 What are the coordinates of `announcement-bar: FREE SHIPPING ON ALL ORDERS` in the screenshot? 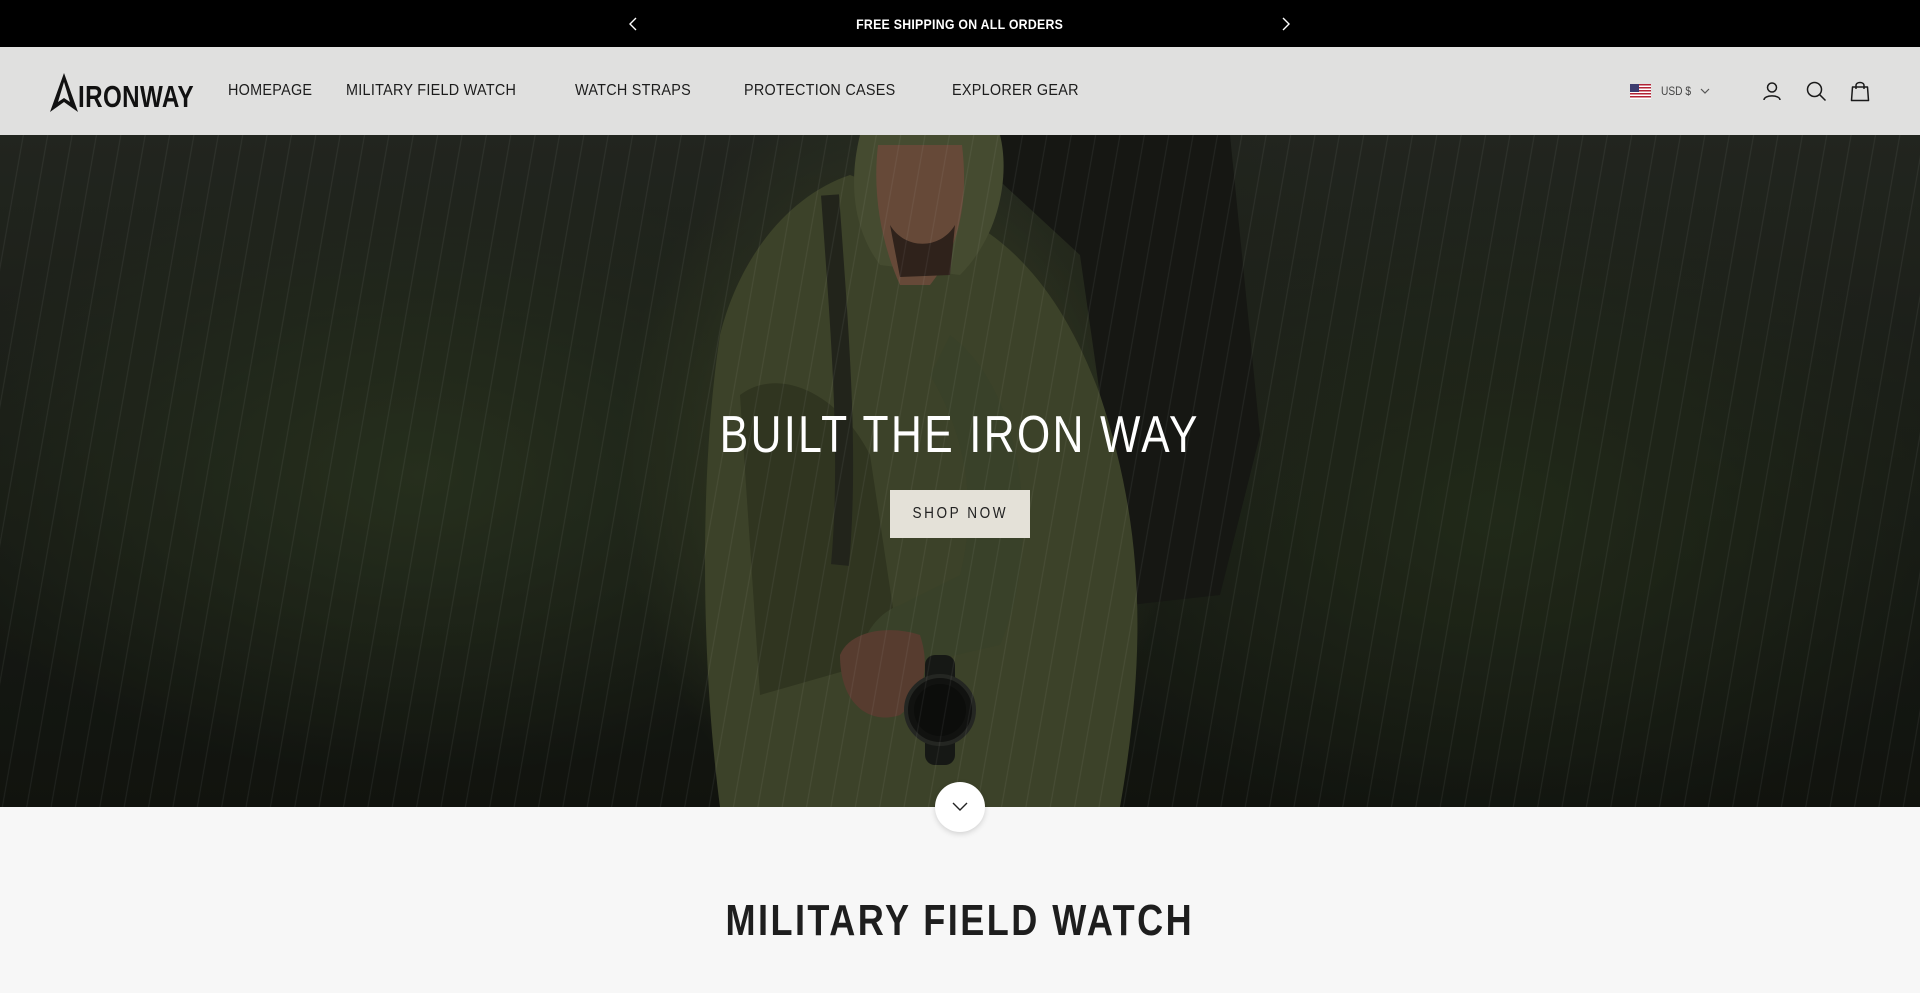 It's located at (960, 23).